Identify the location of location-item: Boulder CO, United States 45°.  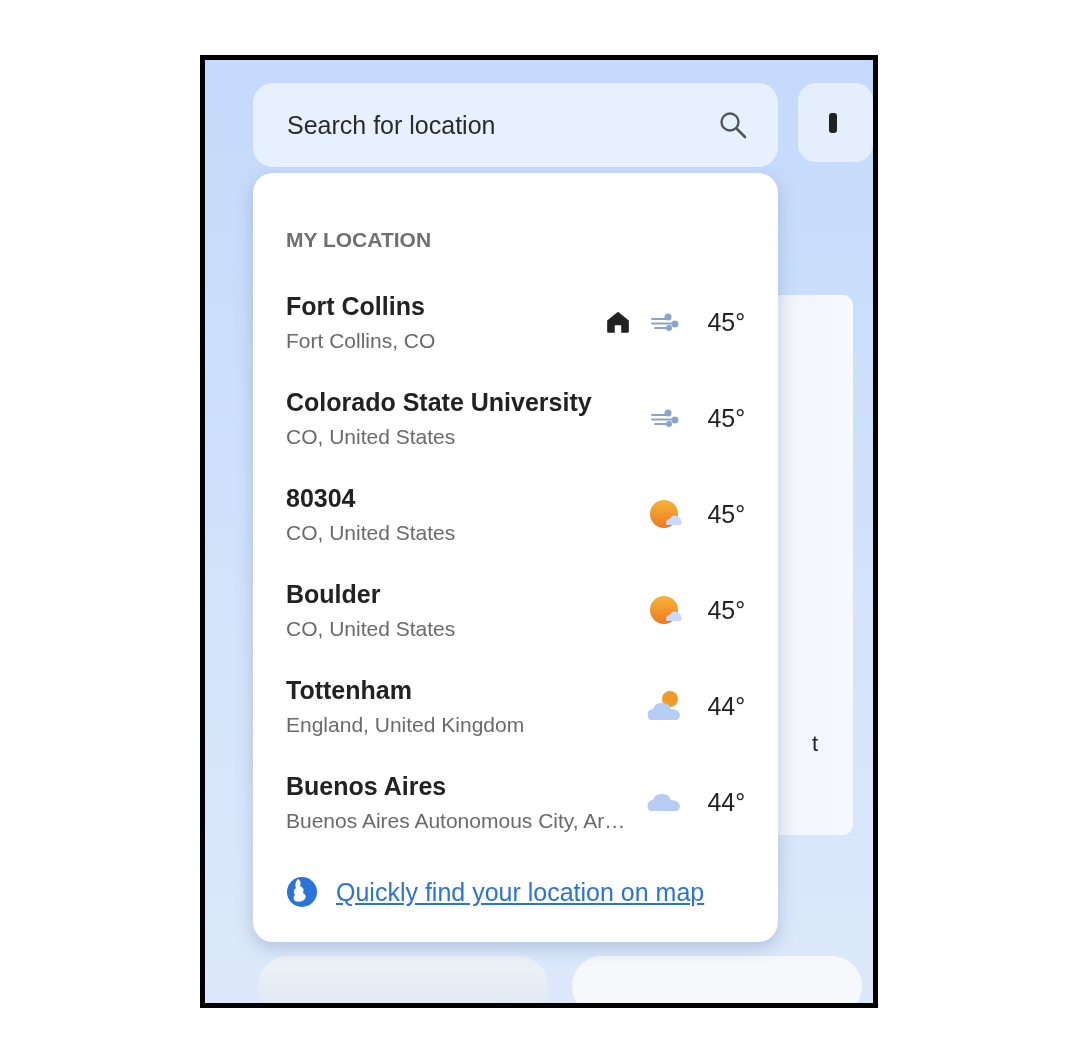
(516, 610).